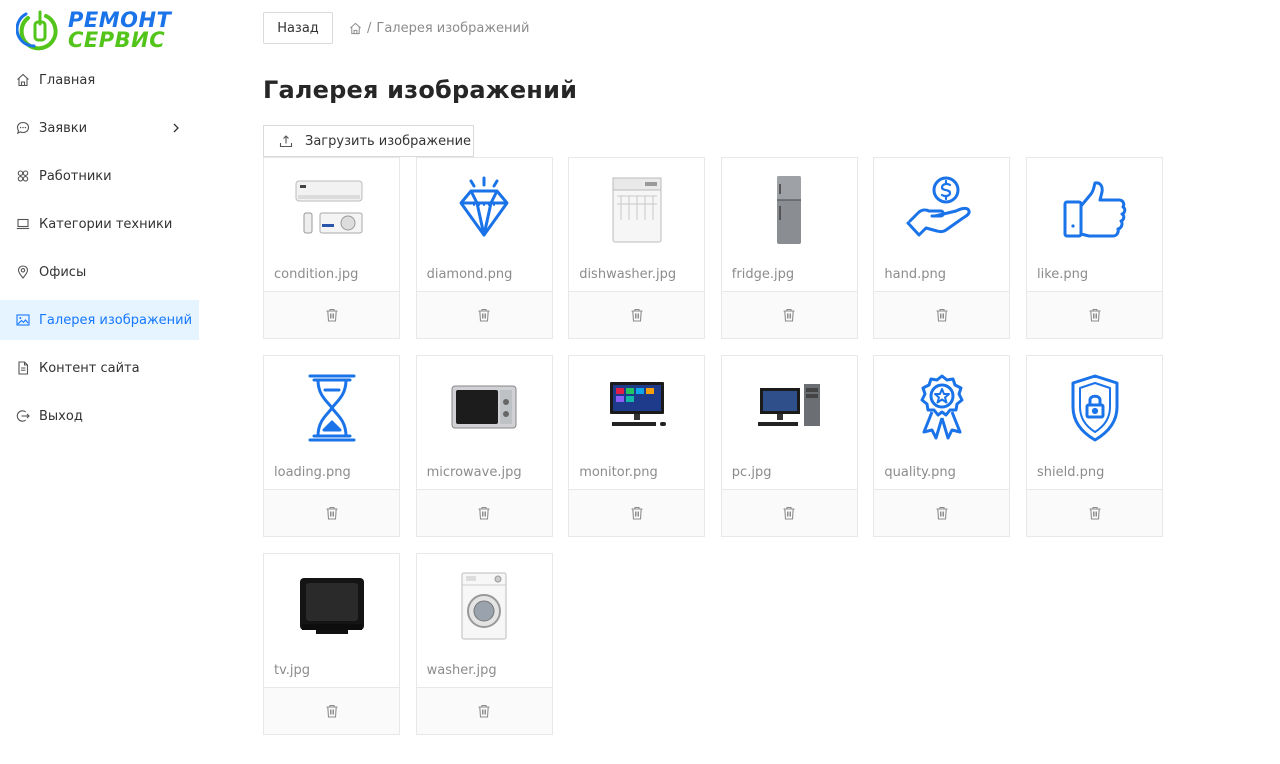 Image resolution: width=1280 pixels, height=764 pixels. I want to click on shield-image, so click(1094, 408).